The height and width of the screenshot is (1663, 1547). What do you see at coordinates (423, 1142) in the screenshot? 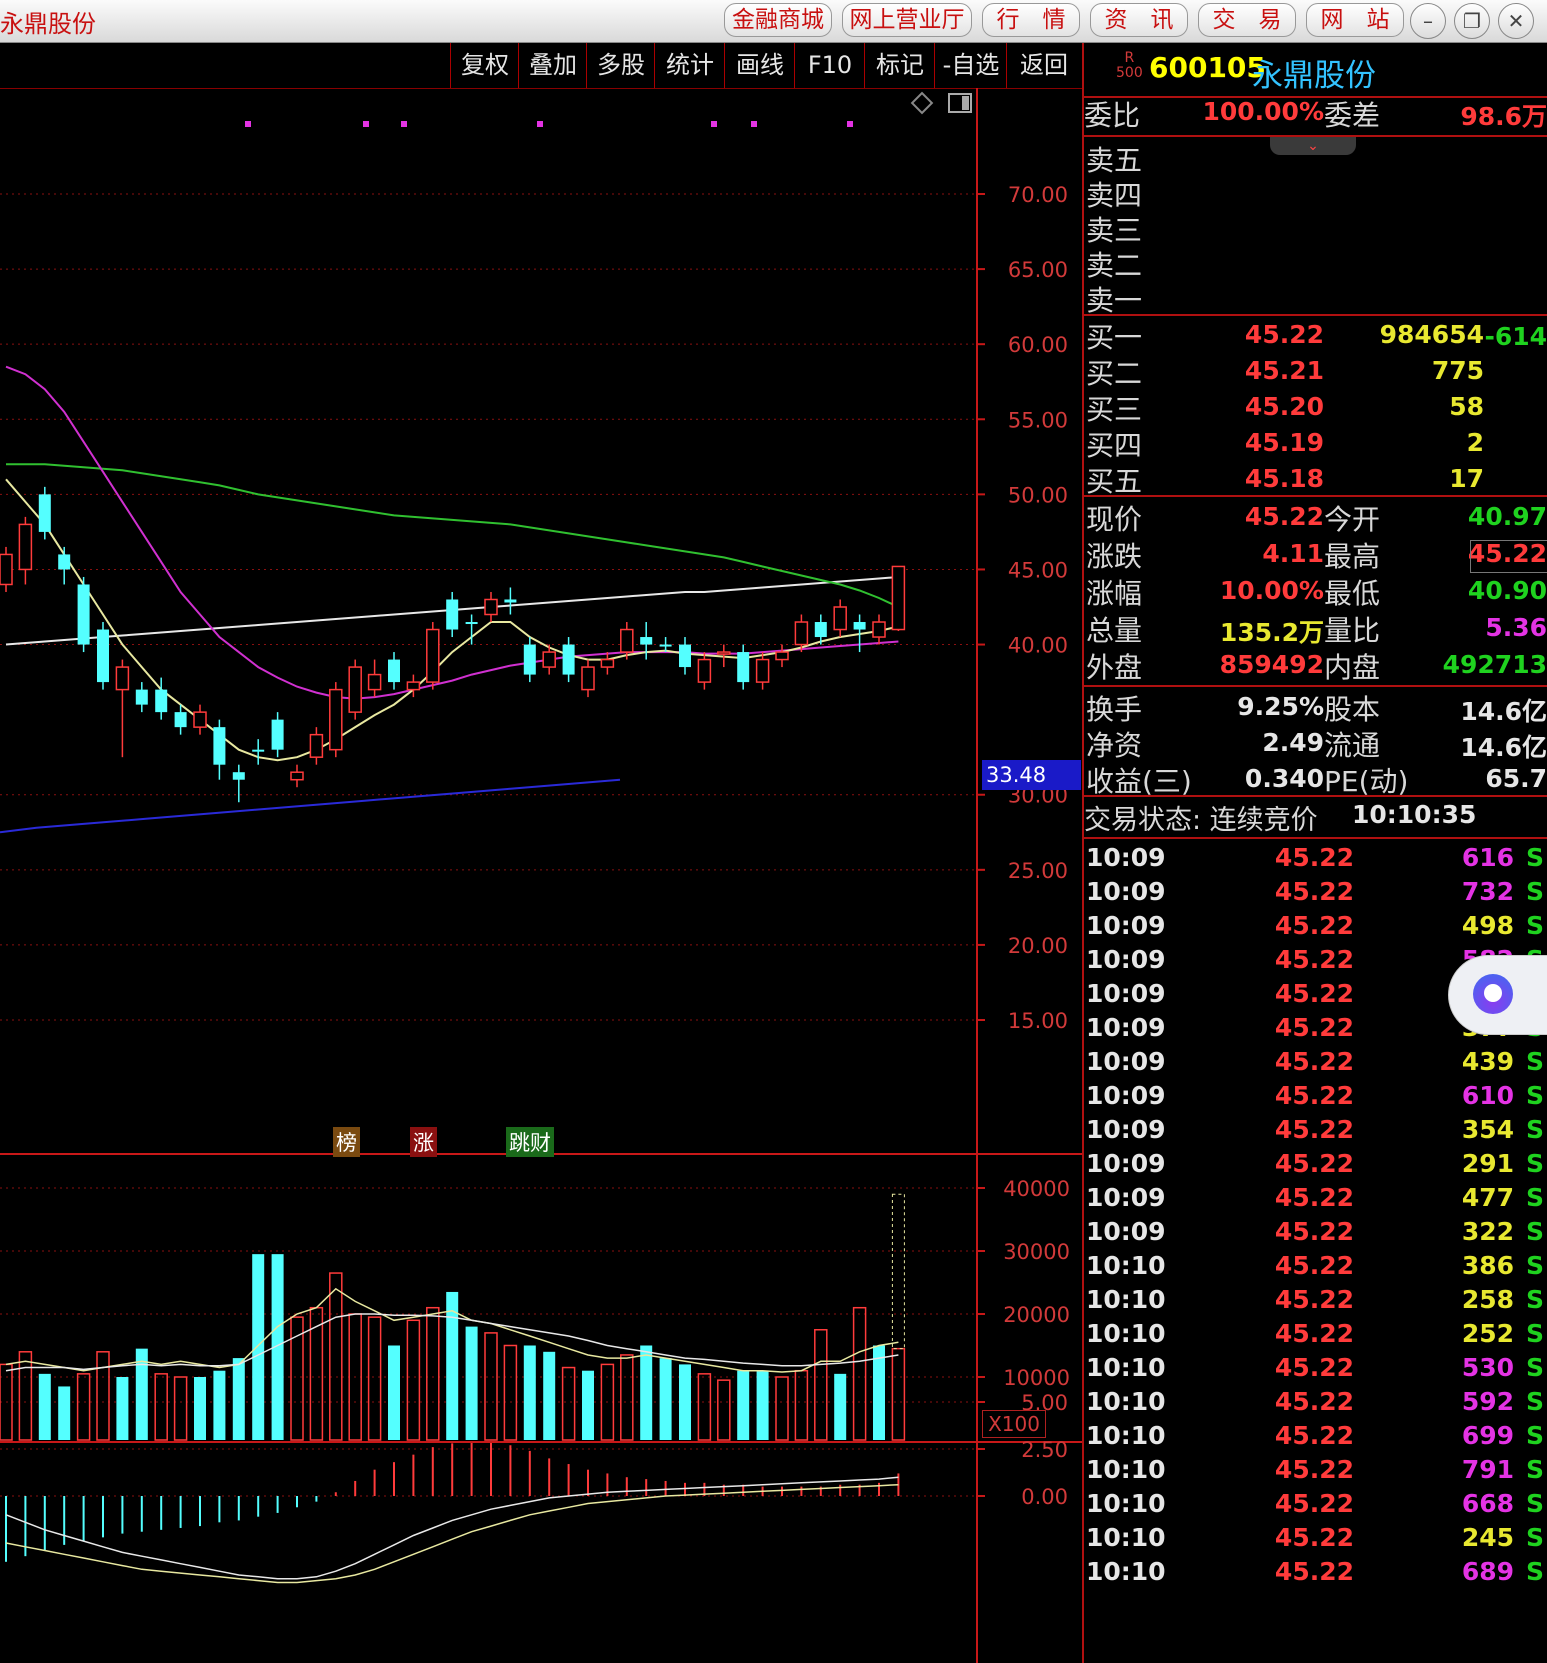
I see `limit-up-badge: 涨` at bounding box center [423, 1142].